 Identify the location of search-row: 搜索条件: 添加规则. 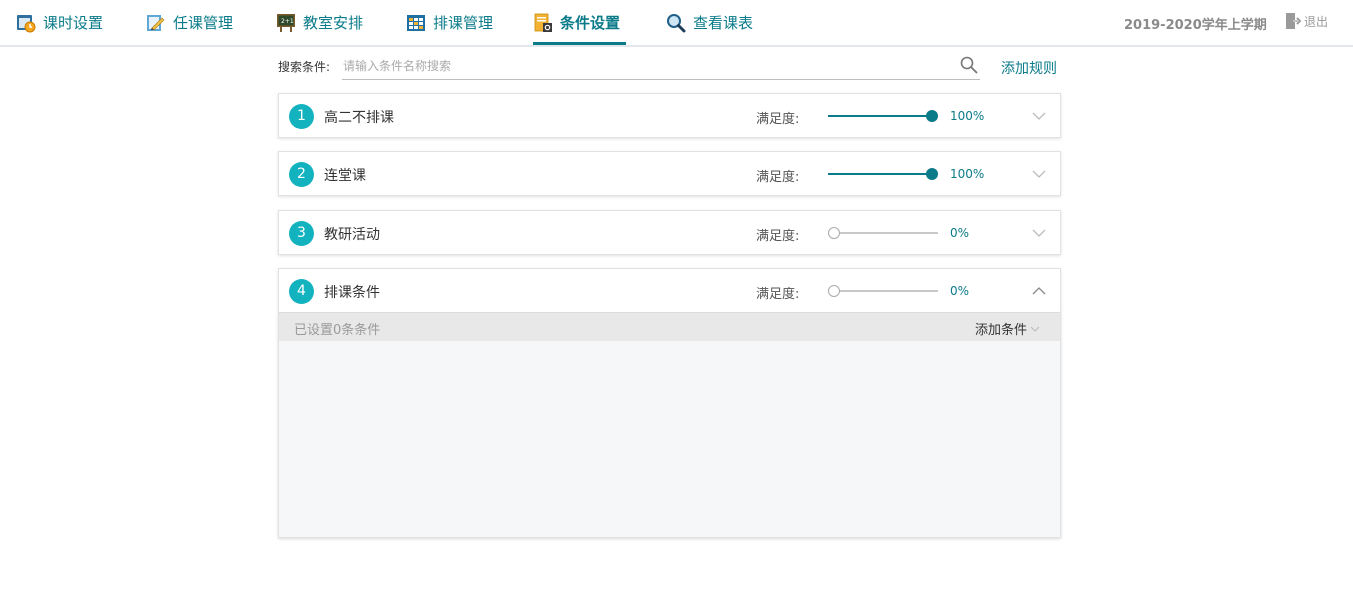
(669, 66).